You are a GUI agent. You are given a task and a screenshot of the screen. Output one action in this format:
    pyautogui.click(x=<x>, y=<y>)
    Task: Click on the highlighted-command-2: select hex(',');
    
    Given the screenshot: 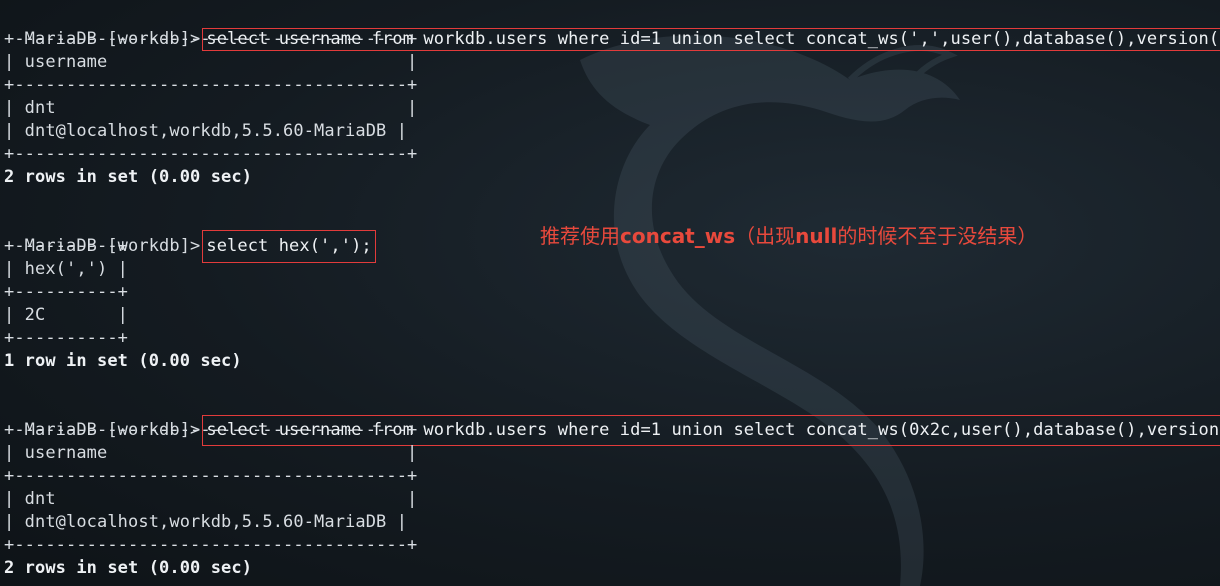 What is the action you would take?
    pyautogui.click(x=289, y=246)
    